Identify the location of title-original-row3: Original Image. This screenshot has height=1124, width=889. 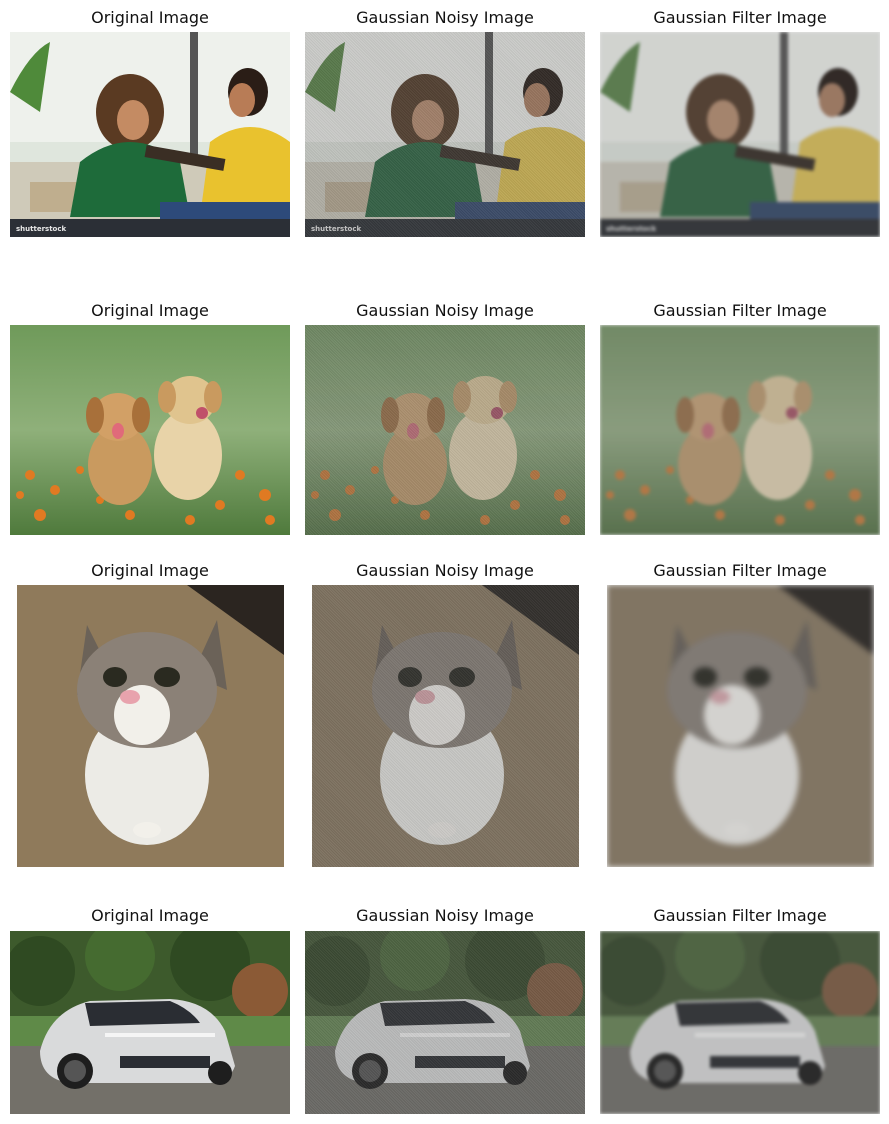
(150, 570).